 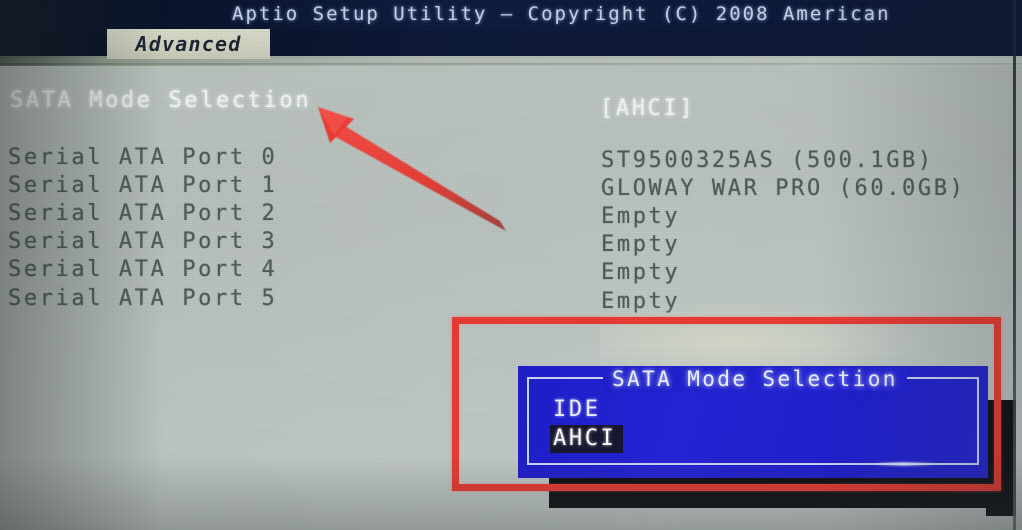 I want to click on setting-label-serial-ata-port-4: Serial ATA Port 4, so click(x=142, y=269).